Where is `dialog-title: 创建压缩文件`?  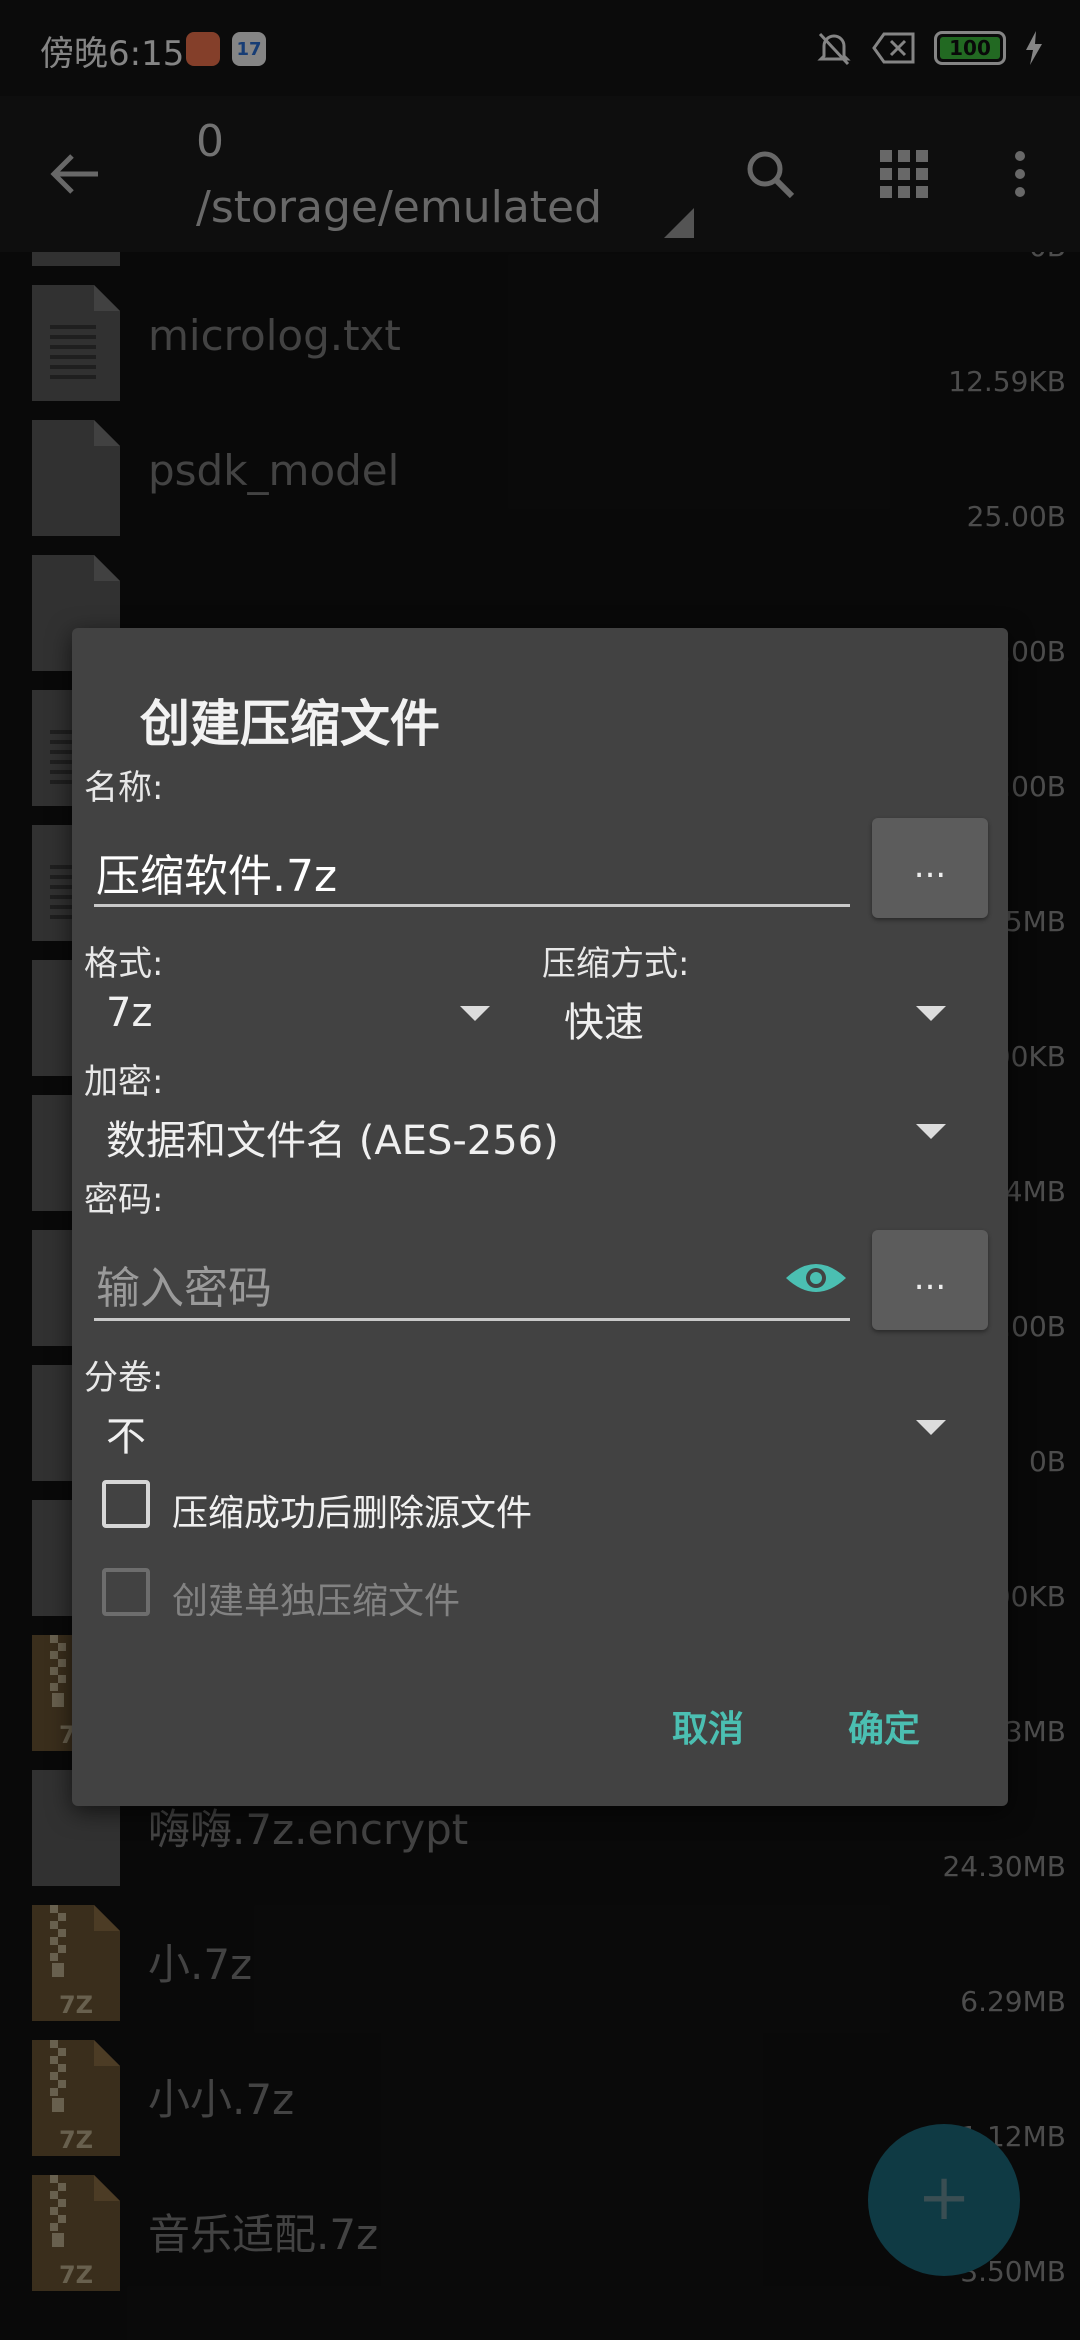
dialog-title: 创建压缩文件 is located at coordinates (290, 724).